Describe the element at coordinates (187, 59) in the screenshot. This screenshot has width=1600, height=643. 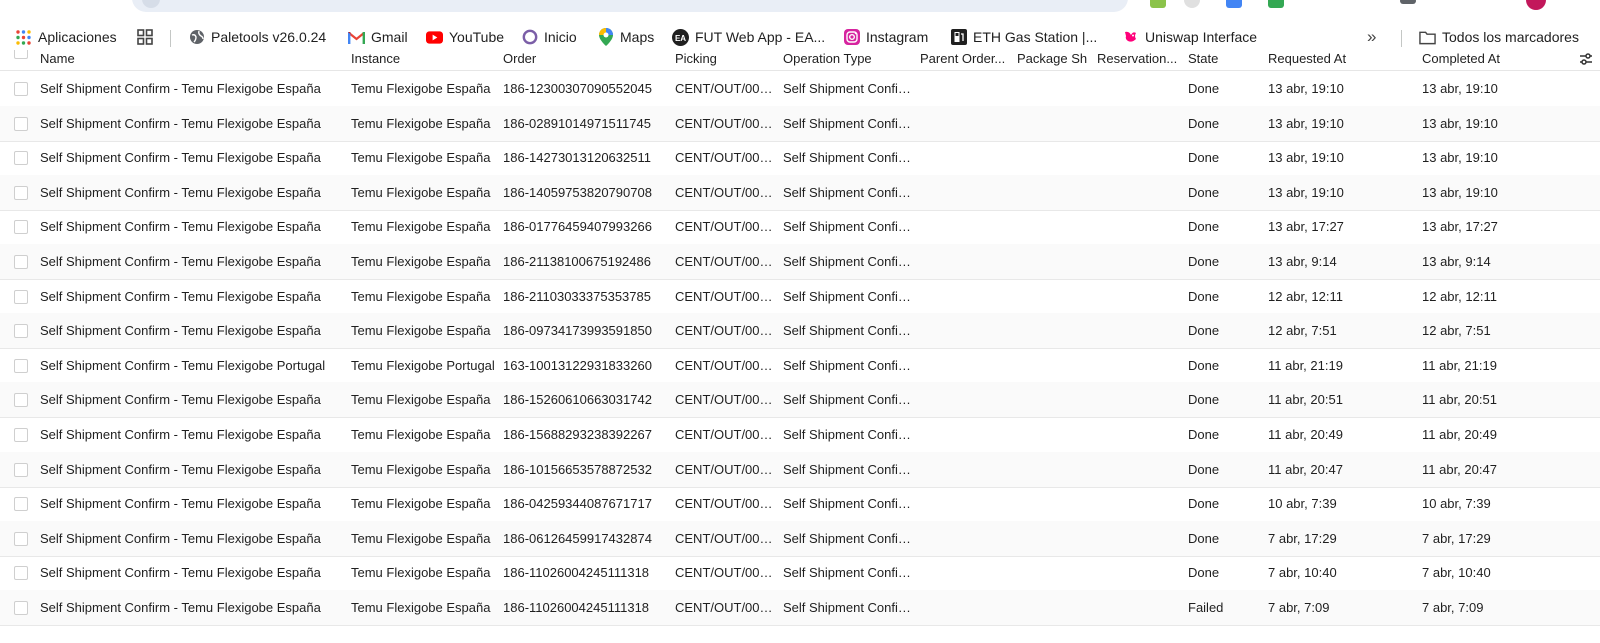
I see `column-header-name: Name` at that location.